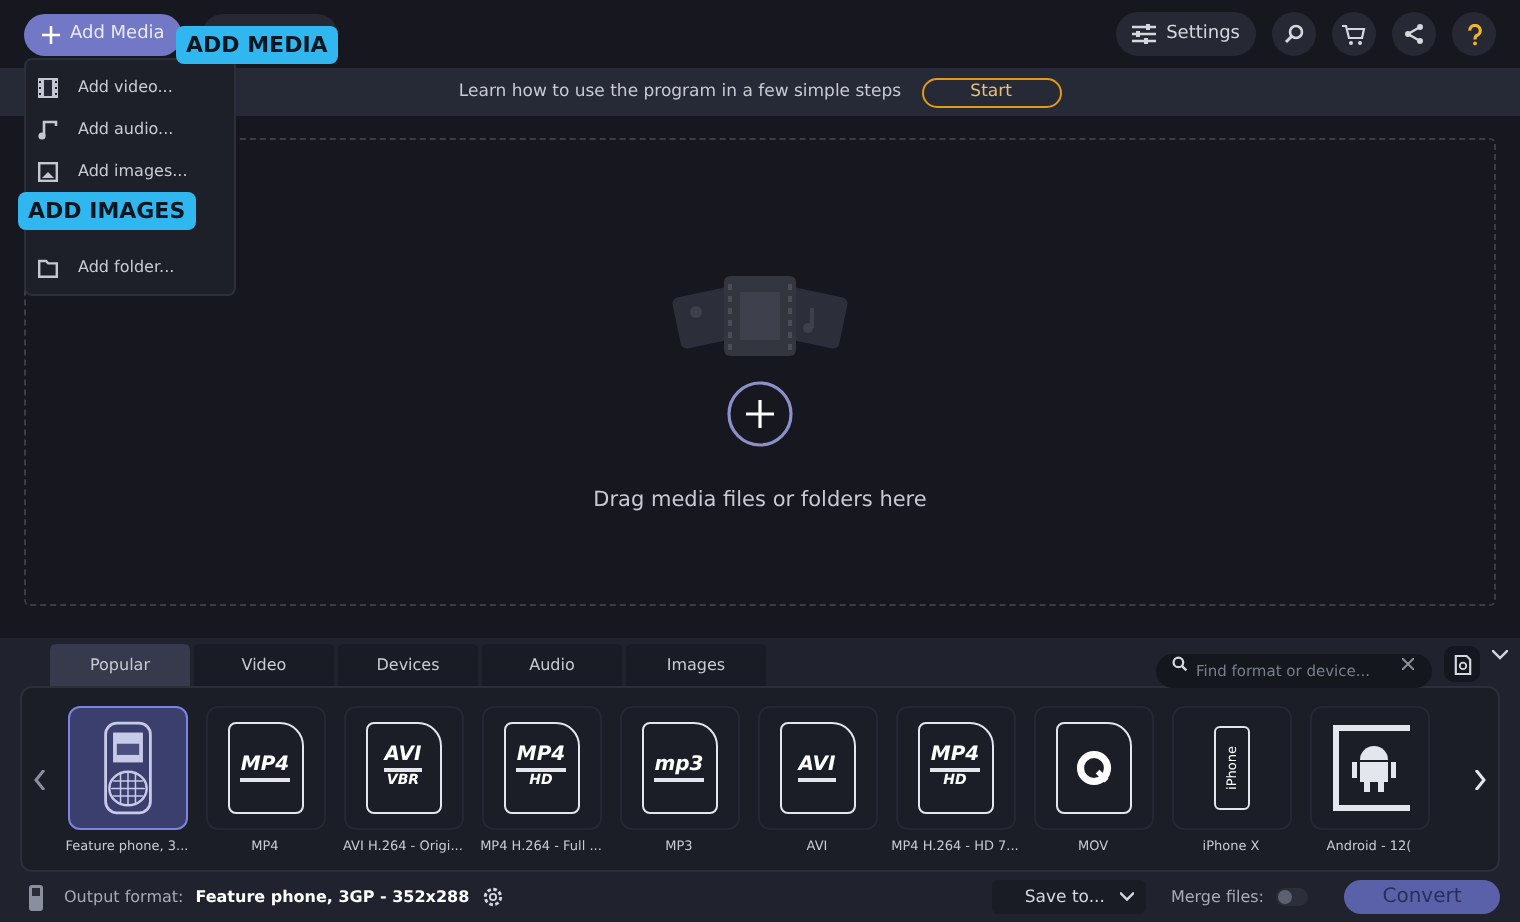  Describe the element at coordinates (679, 767) in the screenshot. I see `file-format-icon: mp3` at that location.